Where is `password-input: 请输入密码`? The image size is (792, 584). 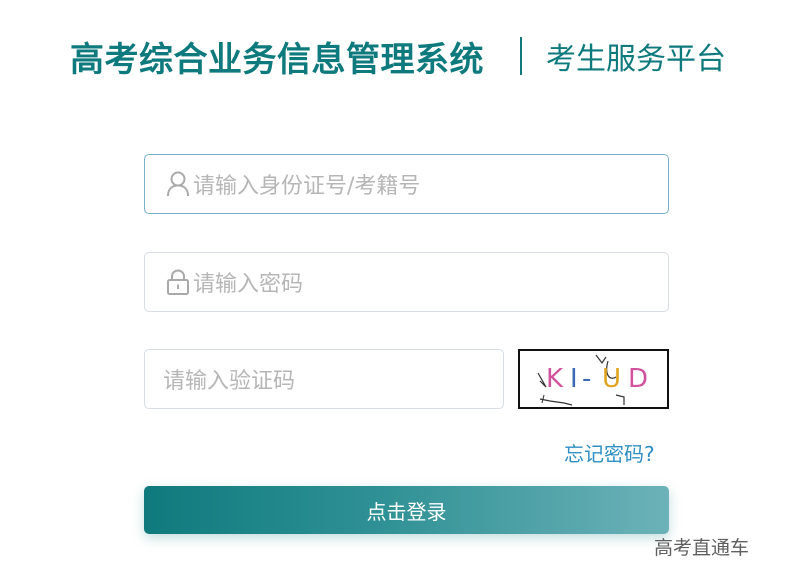
password-input: 请输入密码 is located at coordinates (406, 282).